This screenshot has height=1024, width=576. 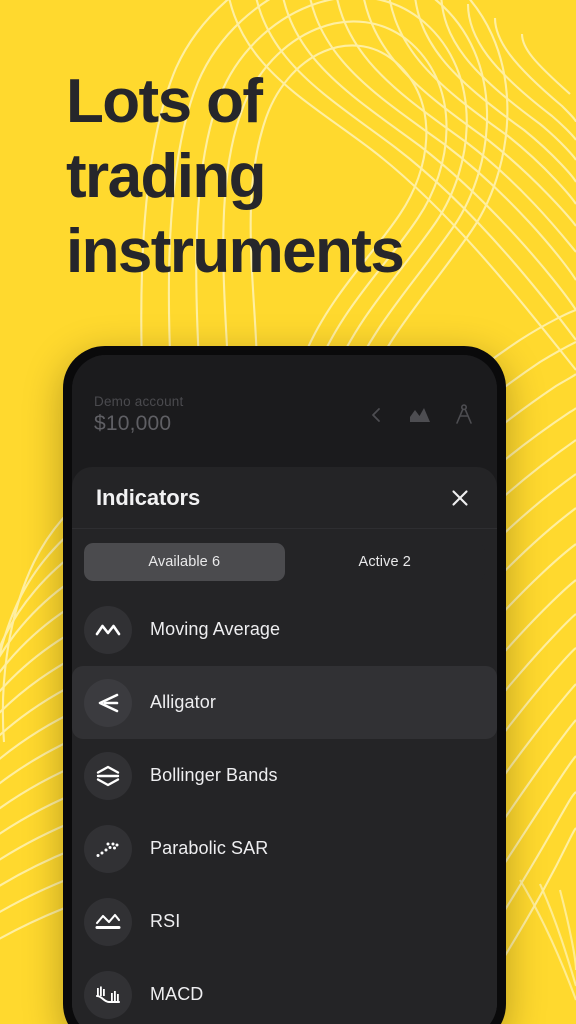 What do you see at coordinates (235, 251) in the screenshot?
I see `headline-line-3: instruments` at bounding box center [235, 251].